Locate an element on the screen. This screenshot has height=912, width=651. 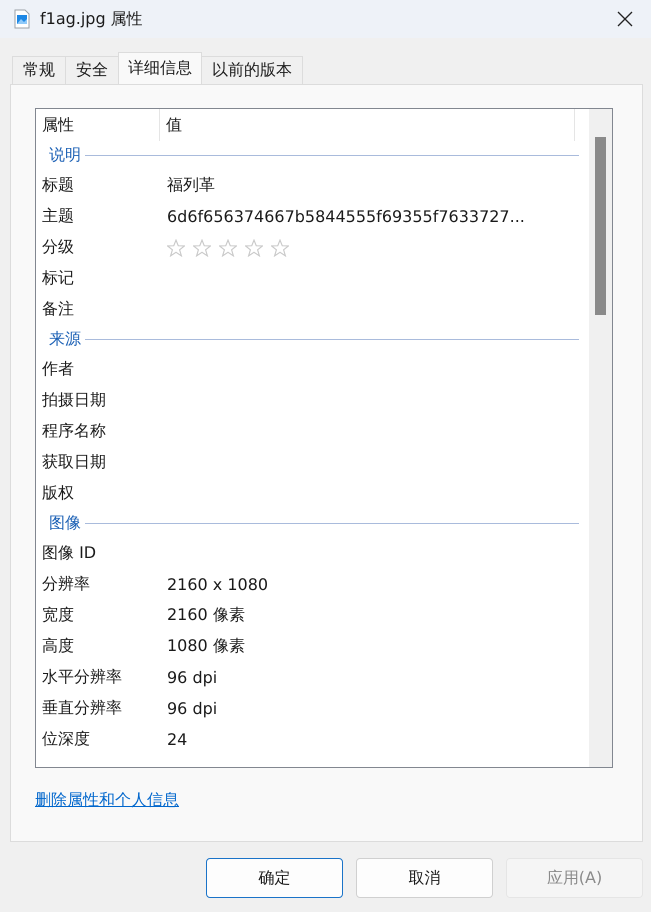
property-name: 垂直分辨率 is located at coordinates (82, 708).